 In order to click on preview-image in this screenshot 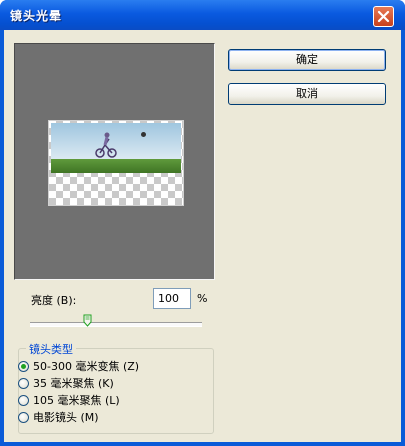, I will do `click(116, 163)`.